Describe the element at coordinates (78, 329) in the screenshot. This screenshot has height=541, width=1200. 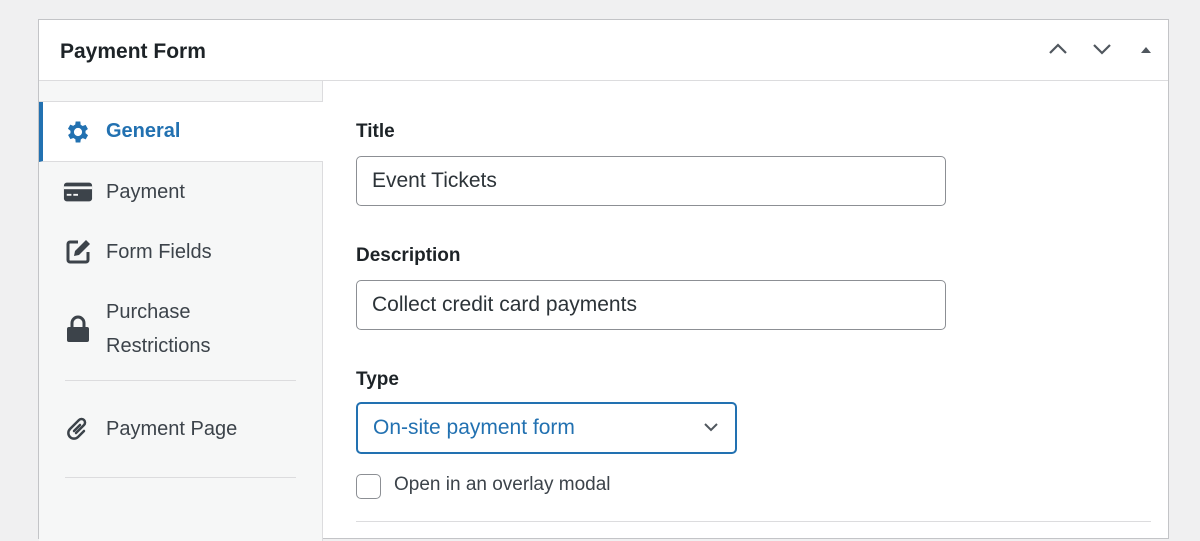
I see `lock-icon` at that location.